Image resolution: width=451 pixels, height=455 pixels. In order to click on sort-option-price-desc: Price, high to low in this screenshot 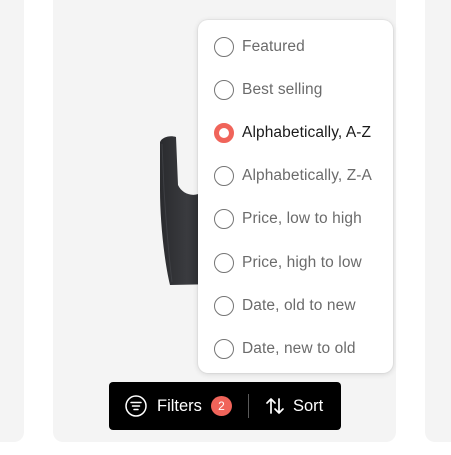, I will do `click(295, 263)`.